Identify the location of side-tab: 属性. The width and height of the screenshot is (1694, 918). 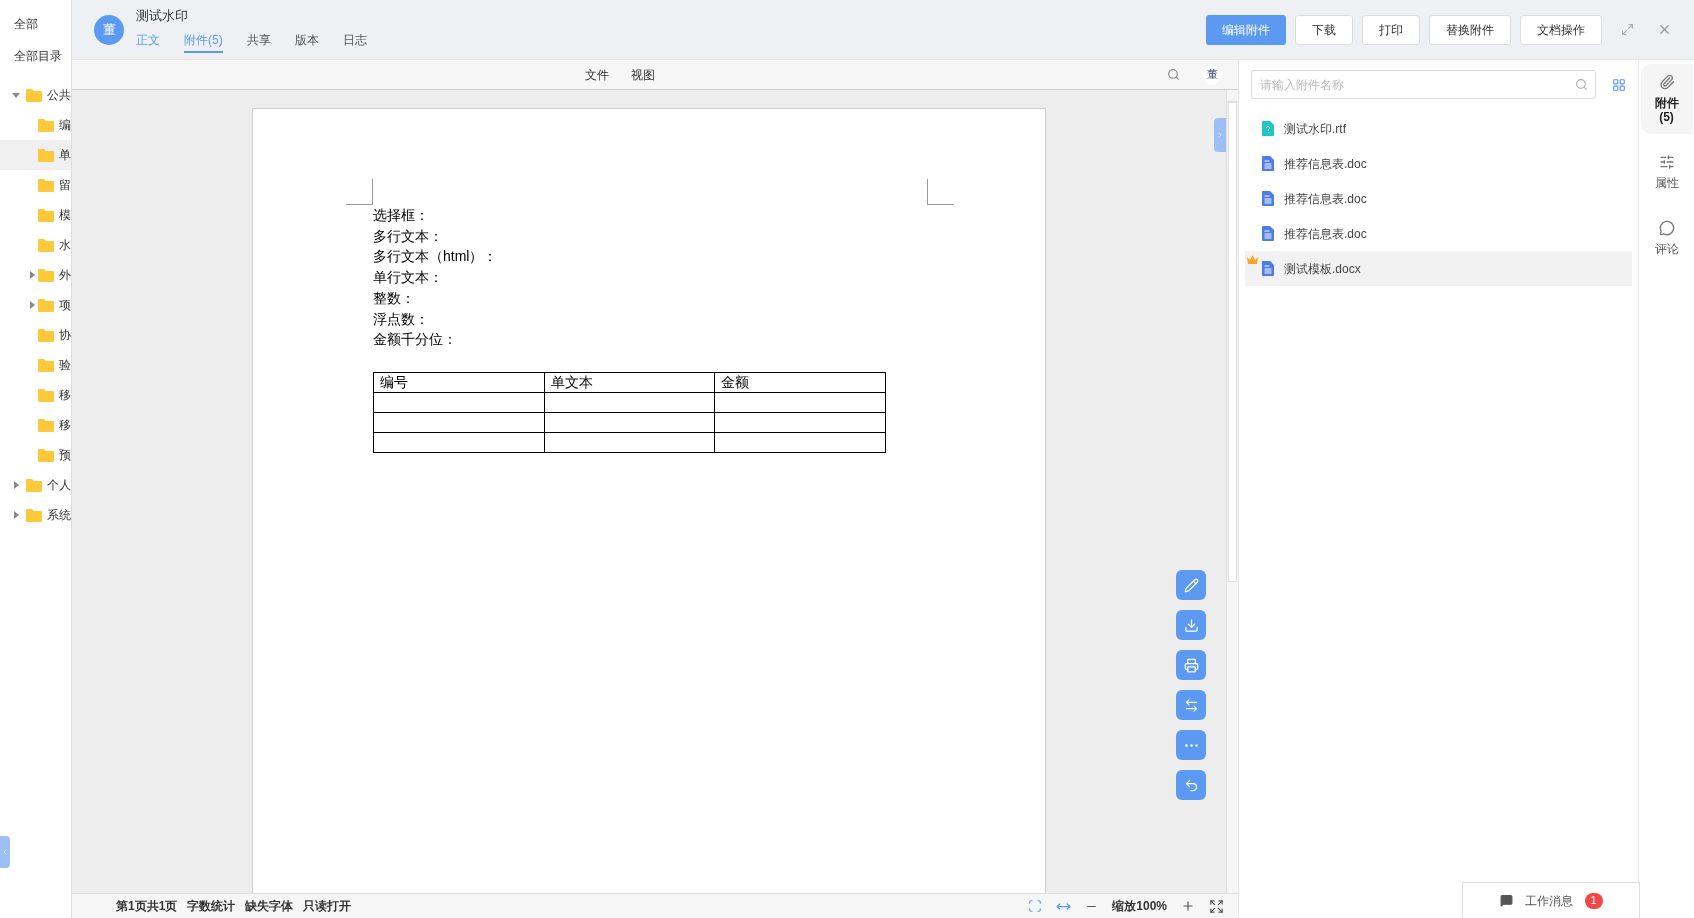
(1666, 172).